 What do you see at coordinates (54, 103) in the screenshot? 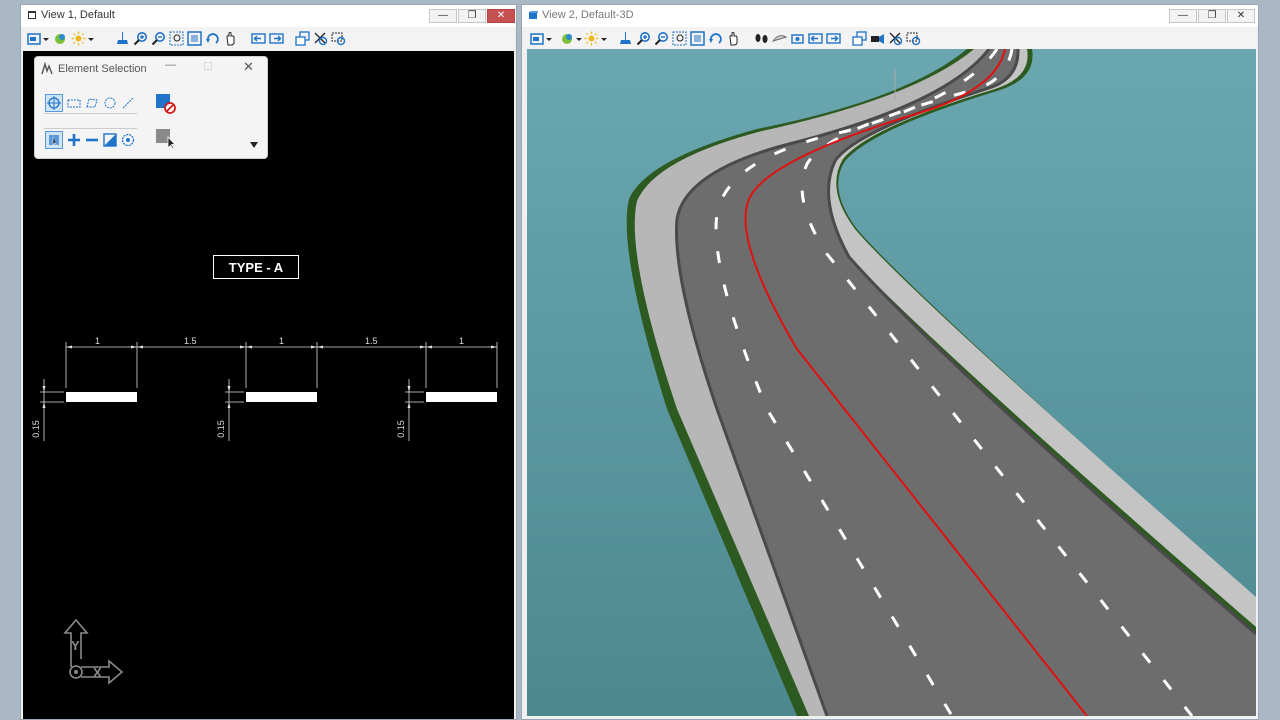
I see `individual-select-icon` at bounding box center [54, 103].